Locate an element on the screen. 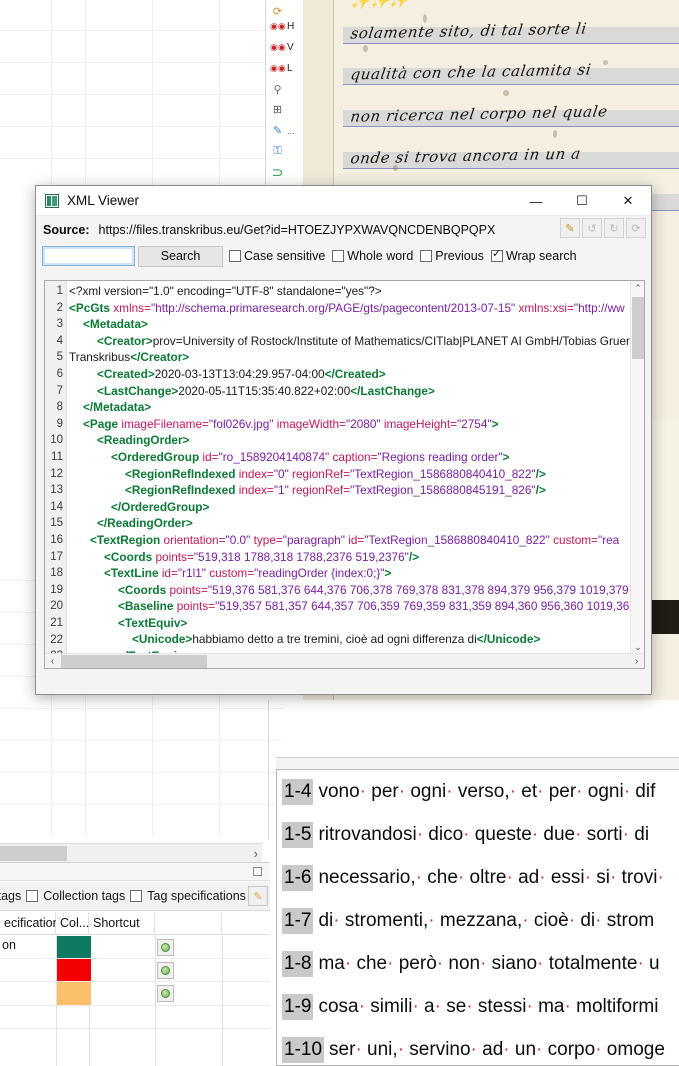 This screenshot has height=1066, width=679. code-line: Transkribus</Creator> is located at coordinates (349, 357).